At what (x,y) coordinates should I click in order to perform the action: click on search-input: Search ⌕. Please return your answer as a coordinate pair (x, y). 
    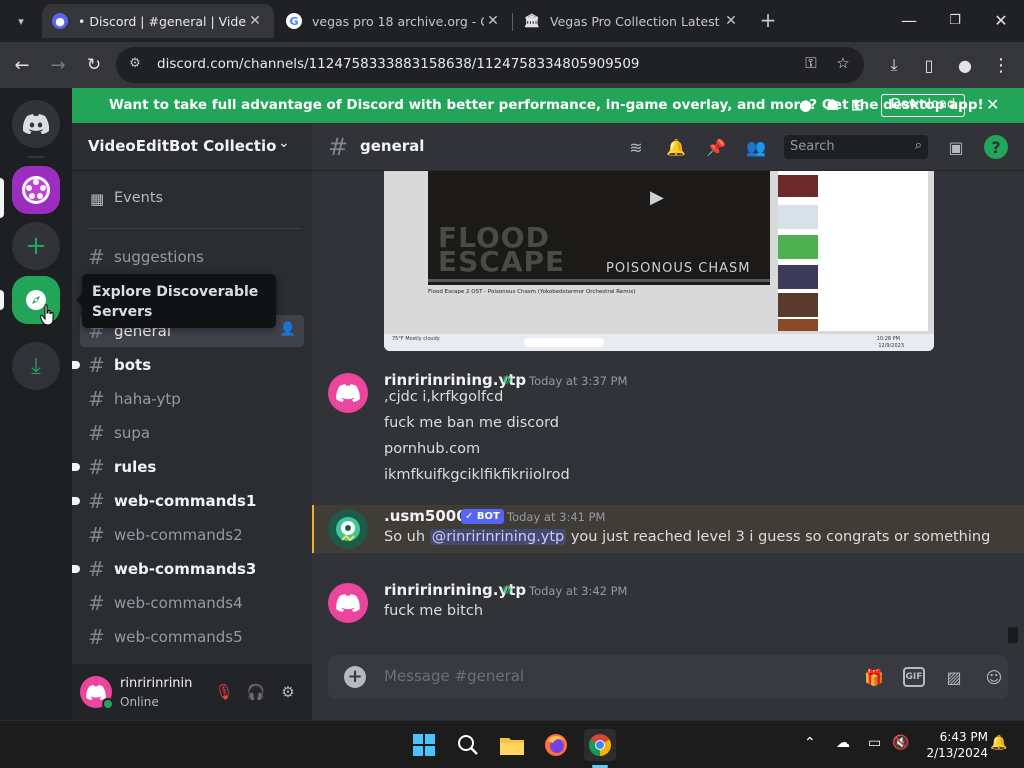
    Looking at the image, I should click on (856, 147).